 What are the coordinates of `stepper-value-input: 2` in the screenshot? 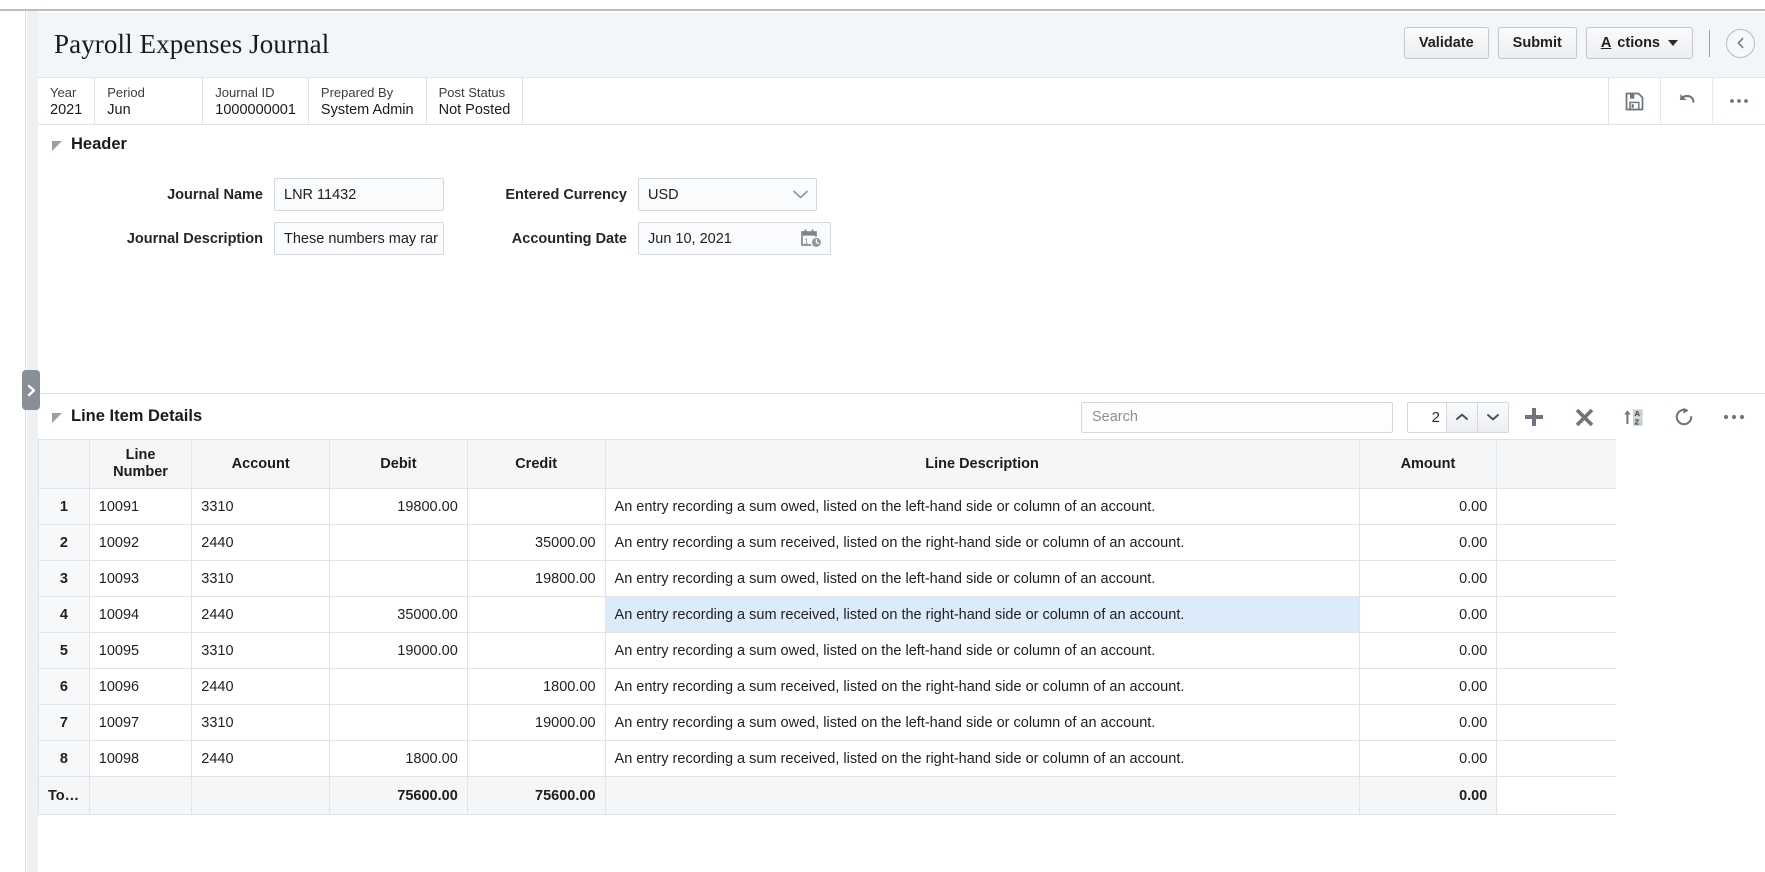 It's located at (1427, 417).